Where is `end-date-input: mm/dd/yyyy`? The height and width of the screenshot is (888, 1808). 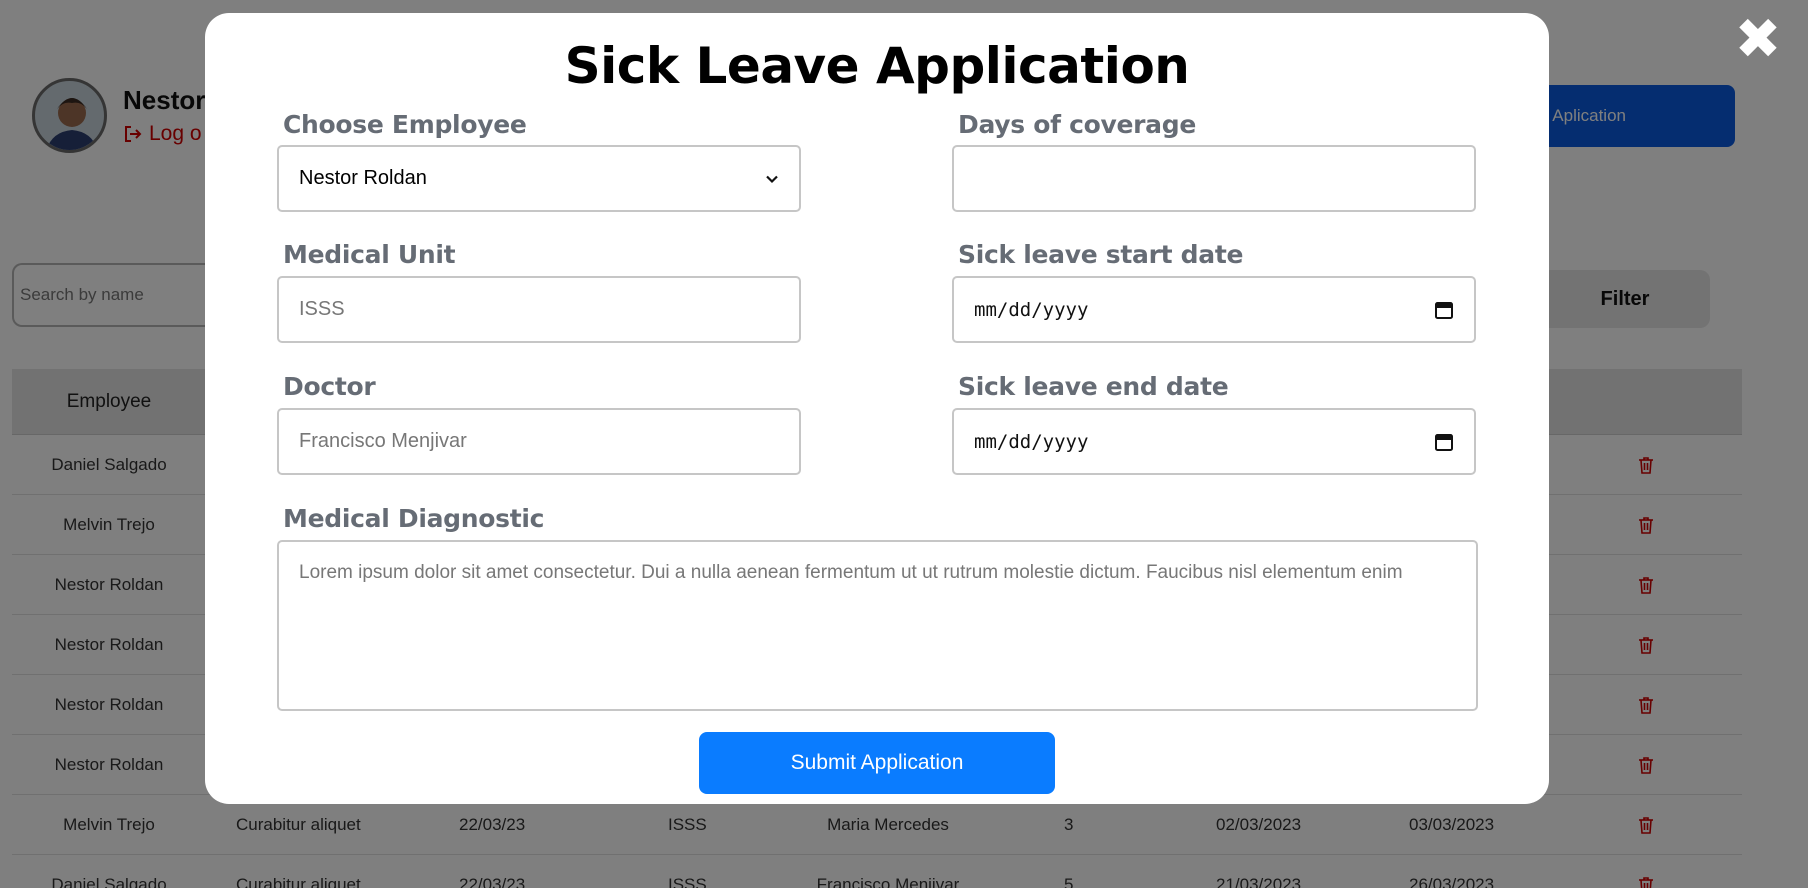 end-date-input: mm/dd/yyyy is located at coordinates (1214, 441).